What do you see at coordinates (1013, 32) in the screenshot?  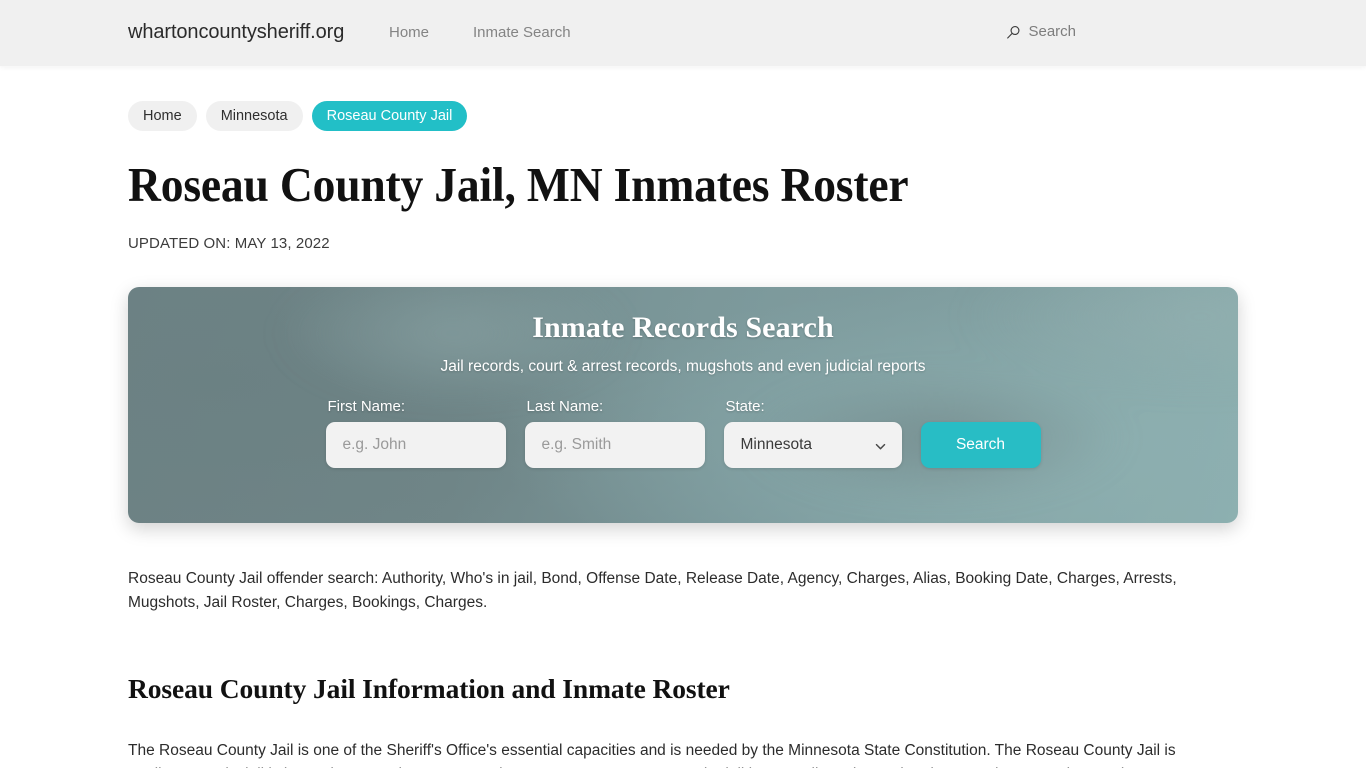 I see `search-icon` at bounding box center [1013, 32].